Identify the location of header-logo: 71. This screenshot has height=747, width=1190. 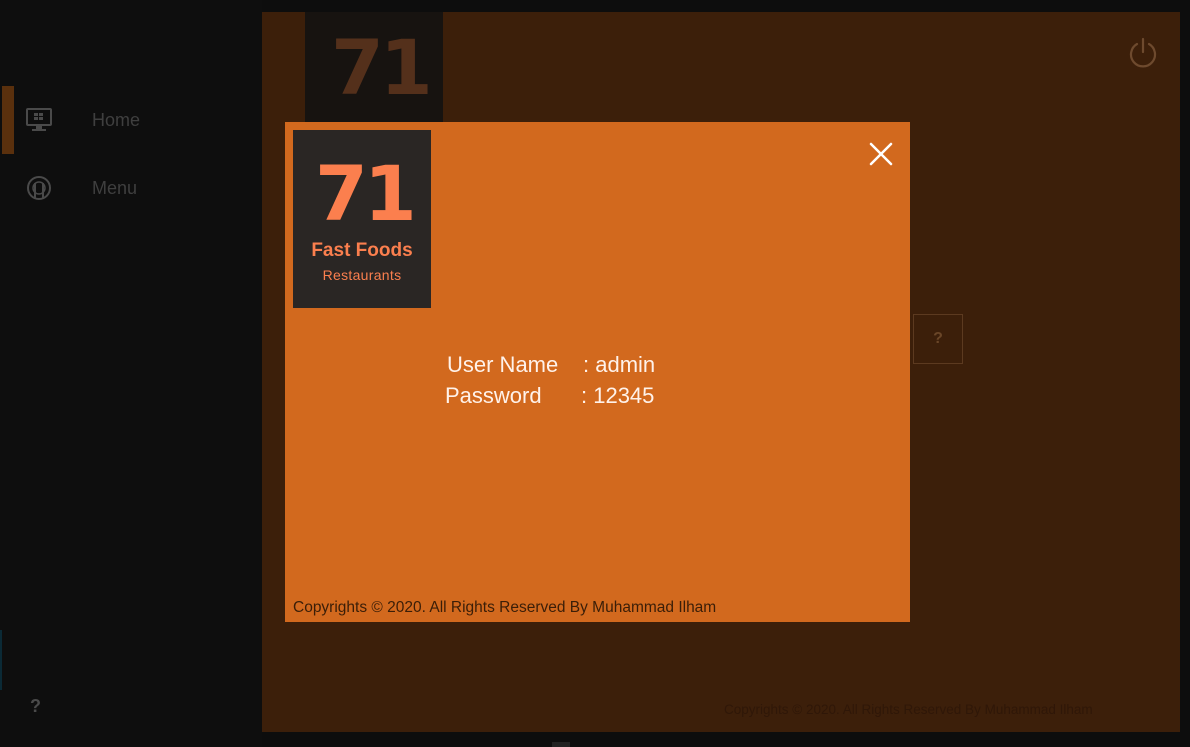
(374, 68).